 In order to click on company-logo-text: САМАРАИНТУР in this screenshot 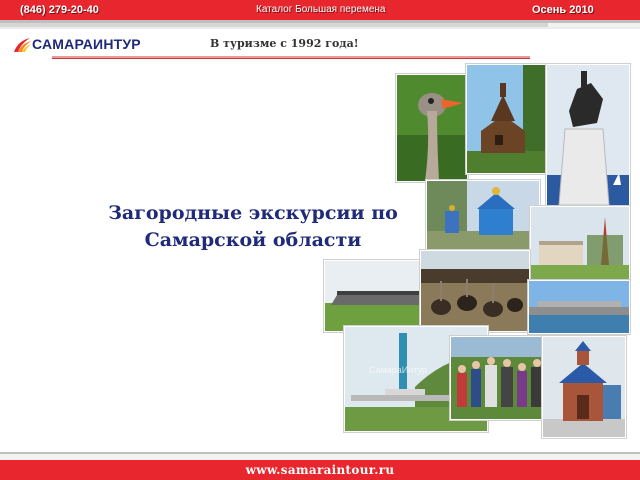, I will do `click(86, 44)`.